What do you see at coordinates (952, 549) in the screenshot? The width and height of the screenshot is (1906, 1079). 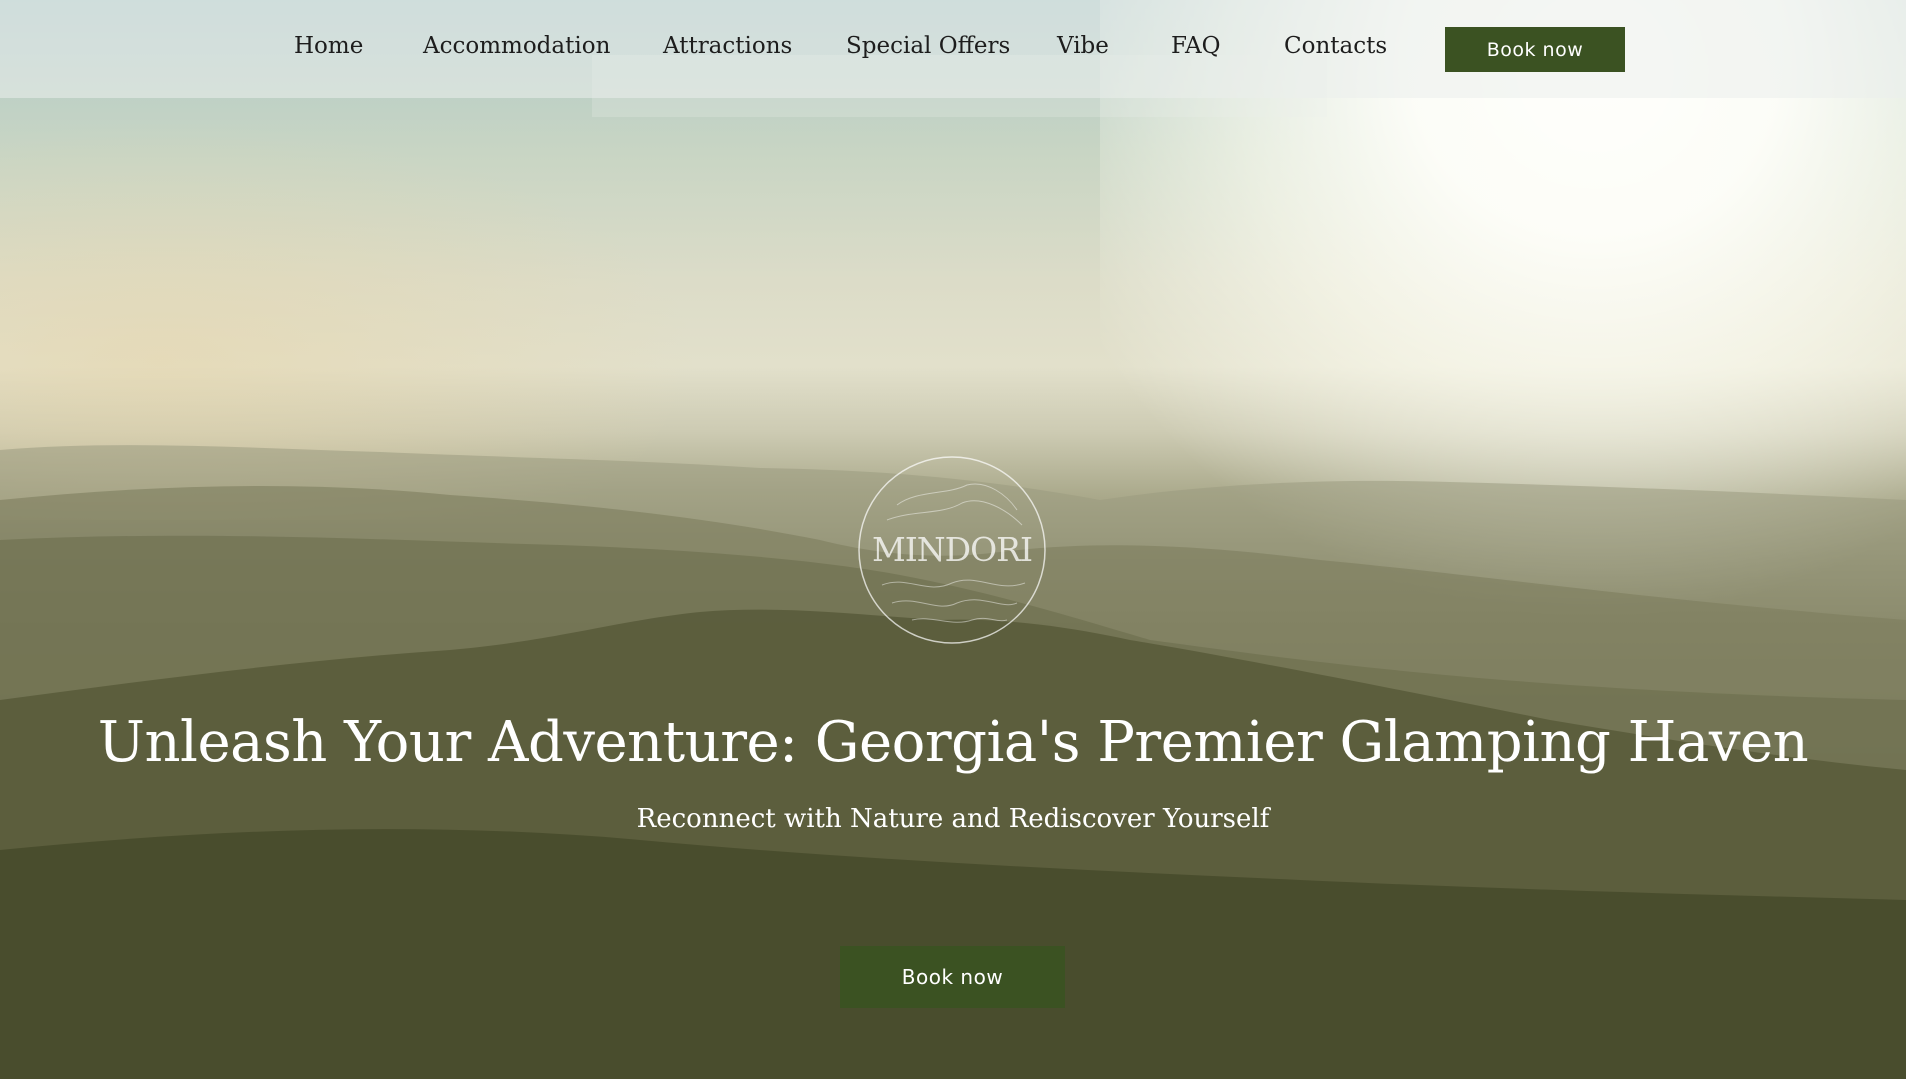 I see `logo-wordmark: MINDORI` at bounding box center [952, 549].